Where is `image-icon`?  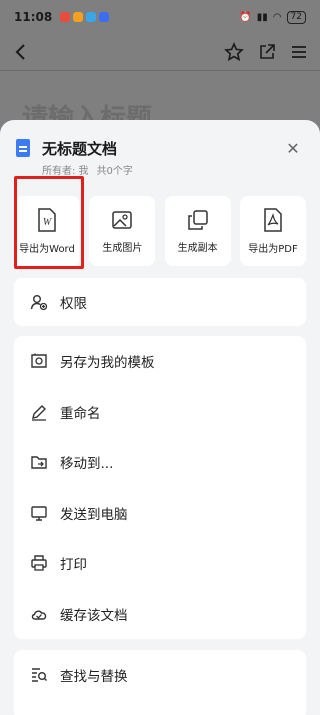 image-icon is located at coordinates (122, 219).